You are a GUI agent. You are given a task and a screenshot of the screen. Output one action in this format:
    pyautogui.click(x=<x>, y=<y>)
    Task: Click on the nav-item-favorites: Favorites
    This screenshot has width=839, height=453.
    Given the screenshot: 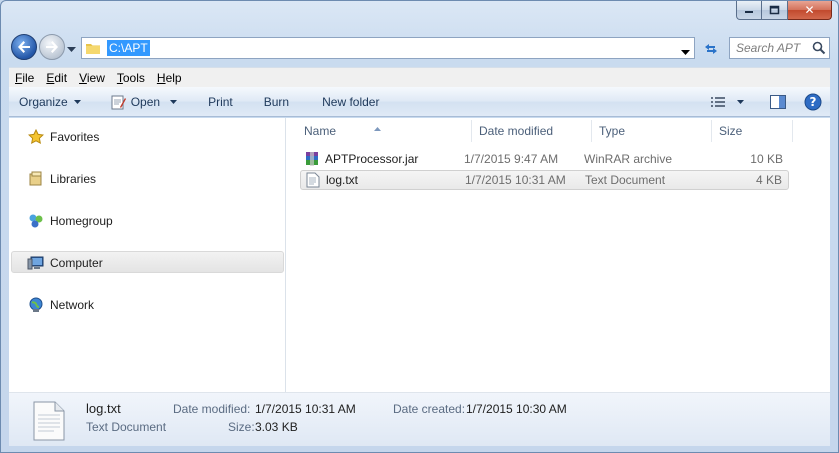 What is the action you would take?
    pyautogui.click(x=63, y=137)
    